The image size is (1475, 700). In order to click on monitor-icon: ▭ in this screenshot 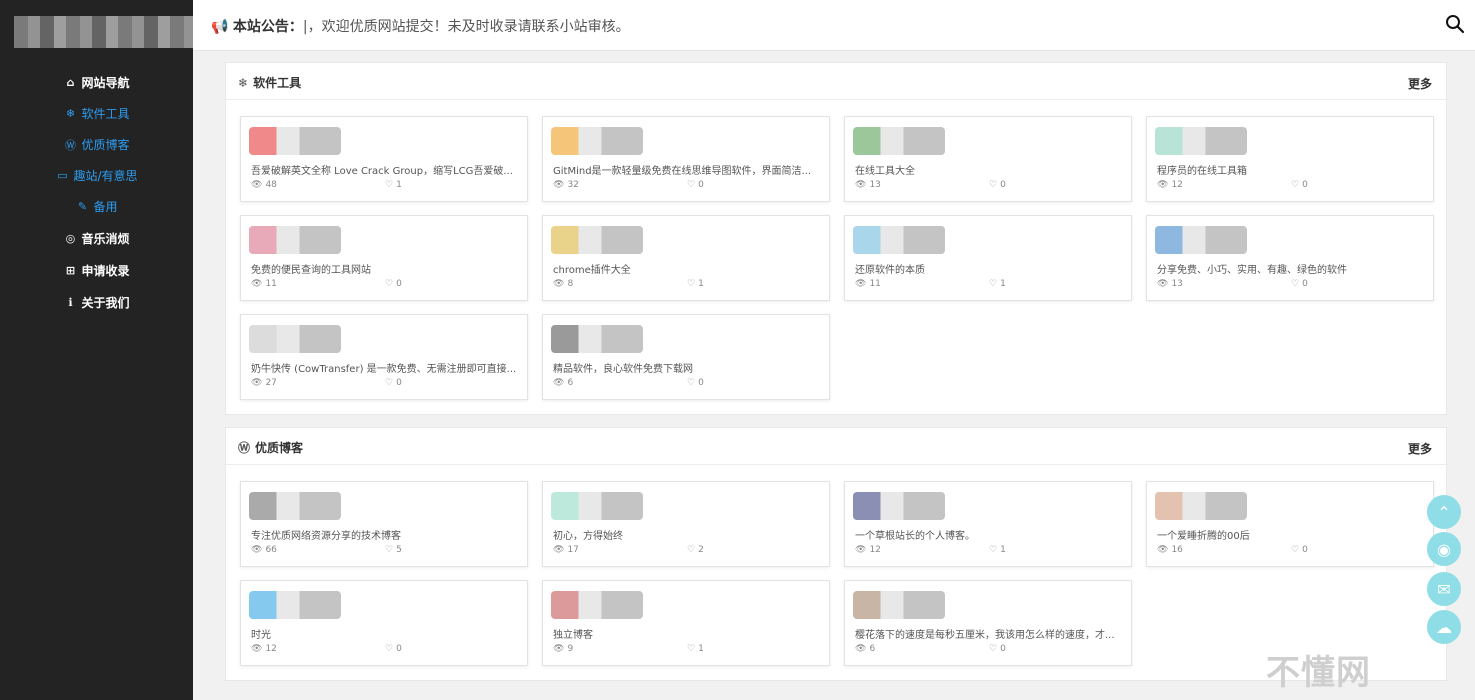, I will do `click(62, 175)`.